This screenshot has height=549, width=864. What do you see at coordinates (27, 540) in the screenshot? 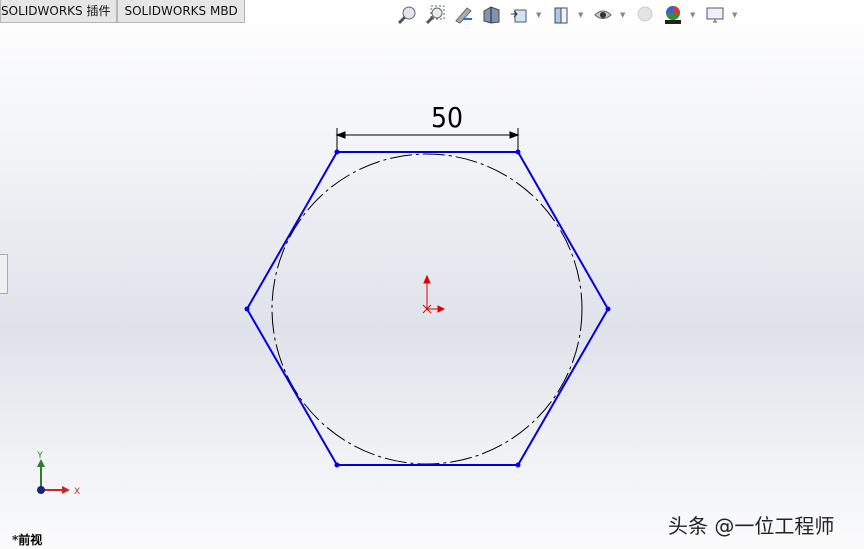
I see `view-name-label: *前视` at bounding box center [27, 540].